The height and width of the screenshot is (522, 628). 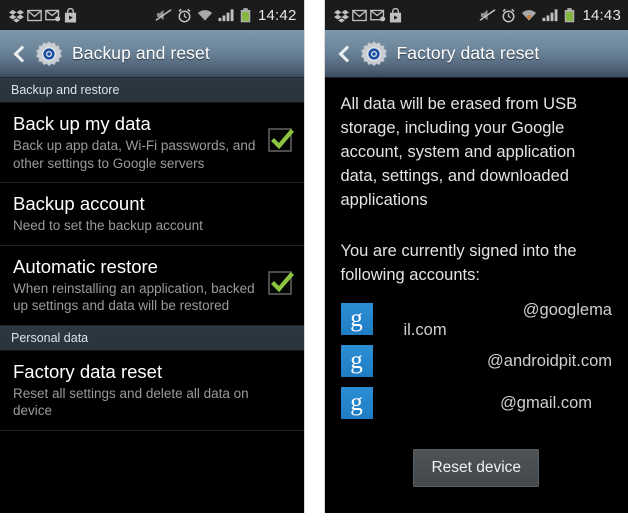 What do you see at coordinates (567, 310) in the screenshot?
I see `account-email: @googlema` at bounding box center [567, 310].